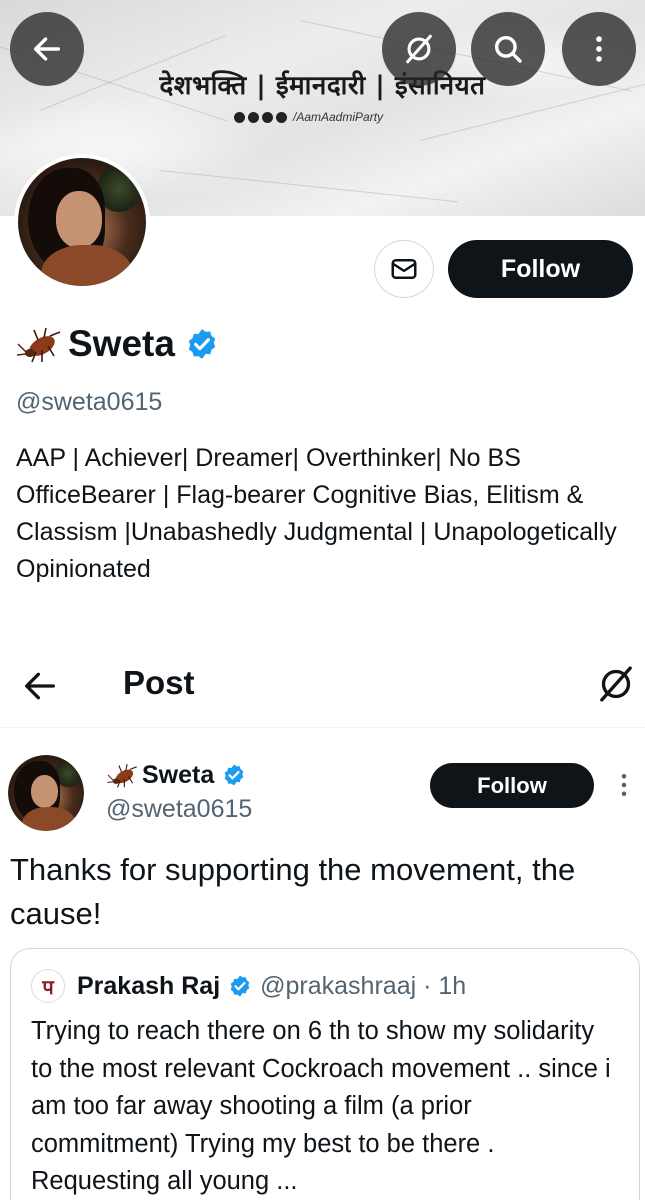 Image resolution: width=645 pixels, height=1200 pixels. I want to click on banner-social-row: /AamAadmiParty, so click(308, 117).